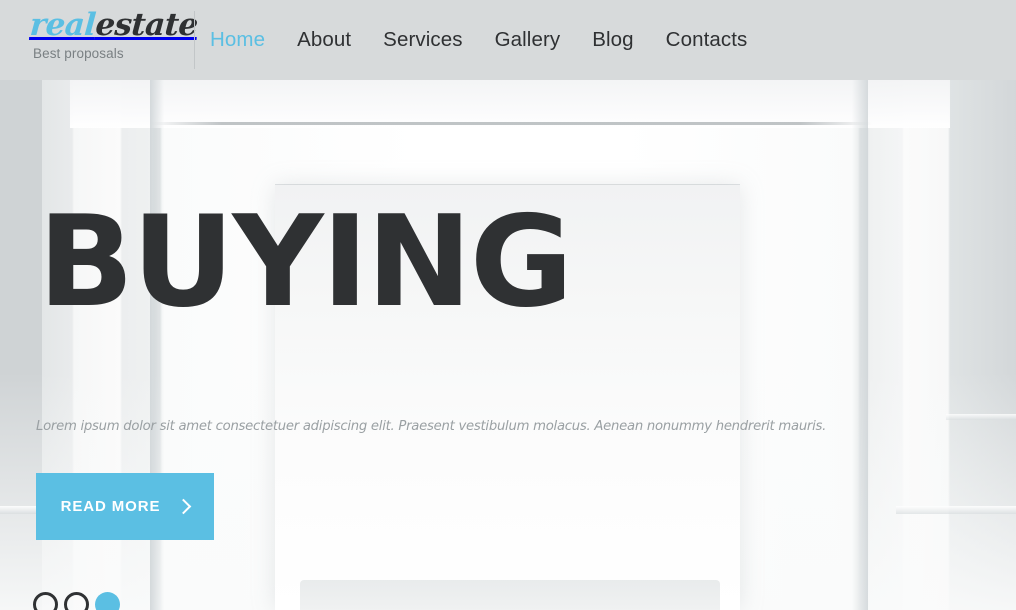  Describe the element at coordinates (305, 261) in the screenshot. I see `hero-title: BUYING` at that location.